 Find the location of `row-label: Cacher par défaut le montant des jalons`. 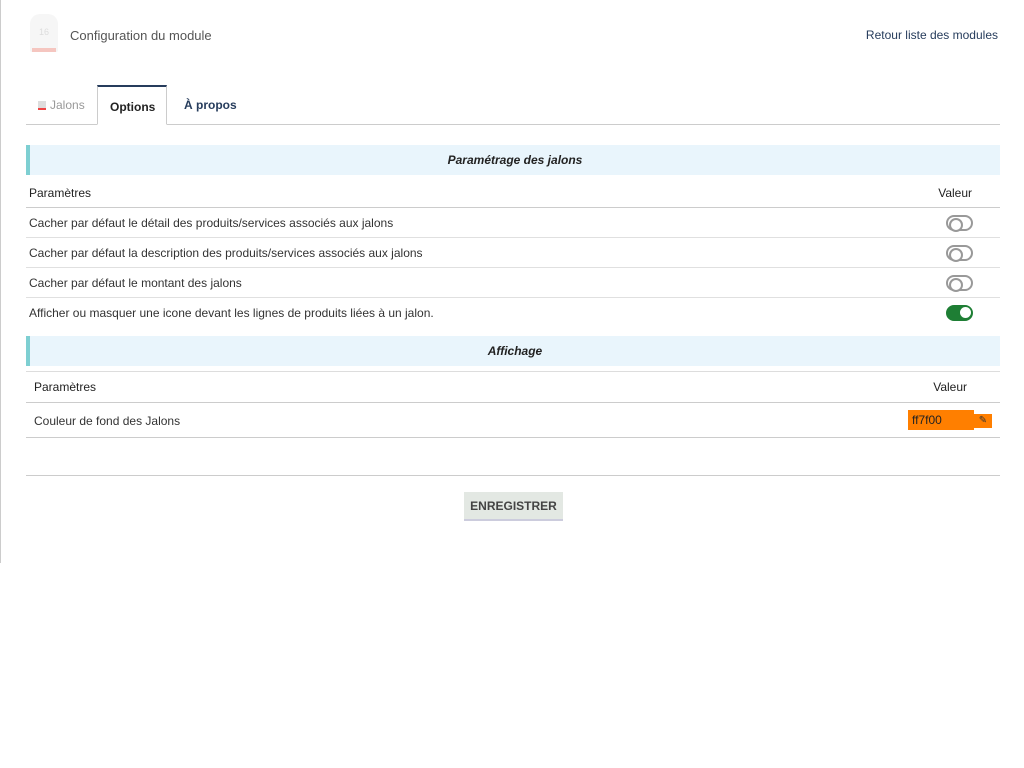

row-label: Cacher par défaut le montant des jalons is located at coordinates (135, 283).